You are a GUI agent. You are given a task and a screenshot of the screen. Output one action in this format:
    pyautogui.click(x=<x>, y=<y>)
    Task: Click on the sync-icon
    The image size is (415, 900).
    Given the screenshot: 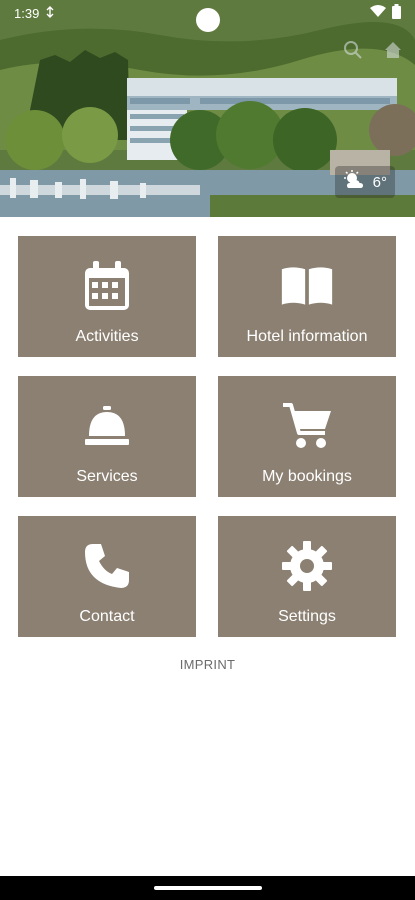 What is the action you would take?
    pyautogui.click(x=50, y=13)
    